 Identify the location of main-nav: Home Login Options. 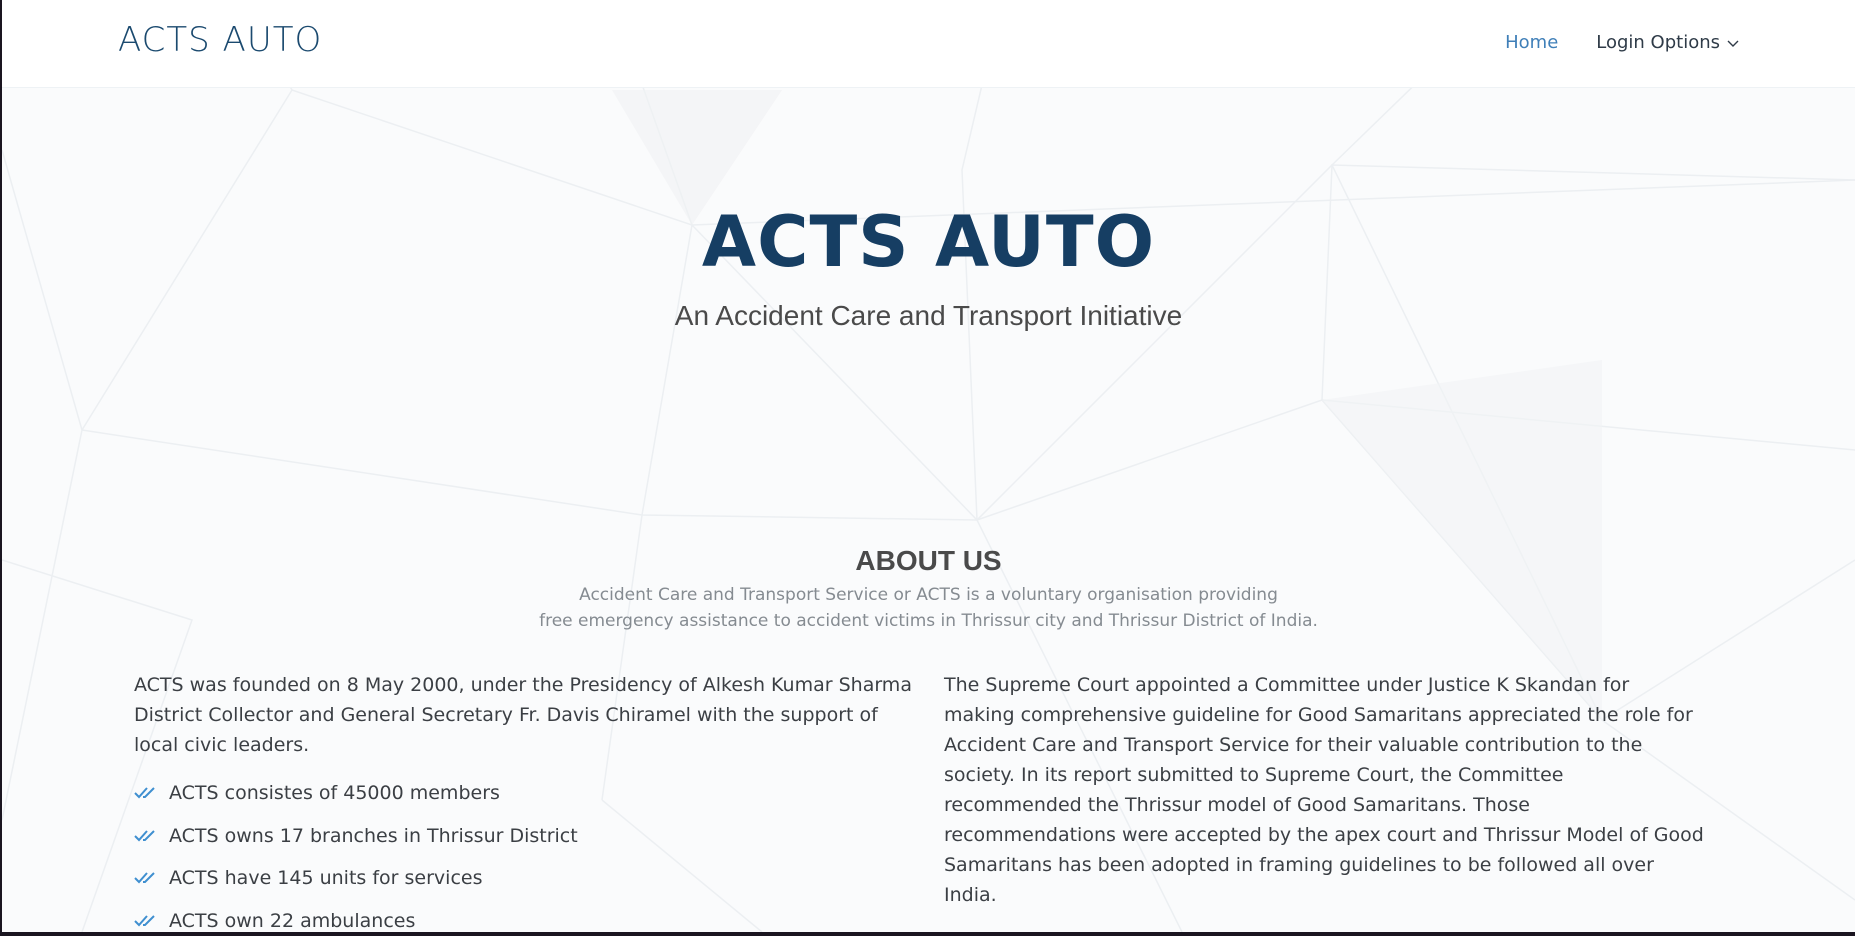
(1622, 42).